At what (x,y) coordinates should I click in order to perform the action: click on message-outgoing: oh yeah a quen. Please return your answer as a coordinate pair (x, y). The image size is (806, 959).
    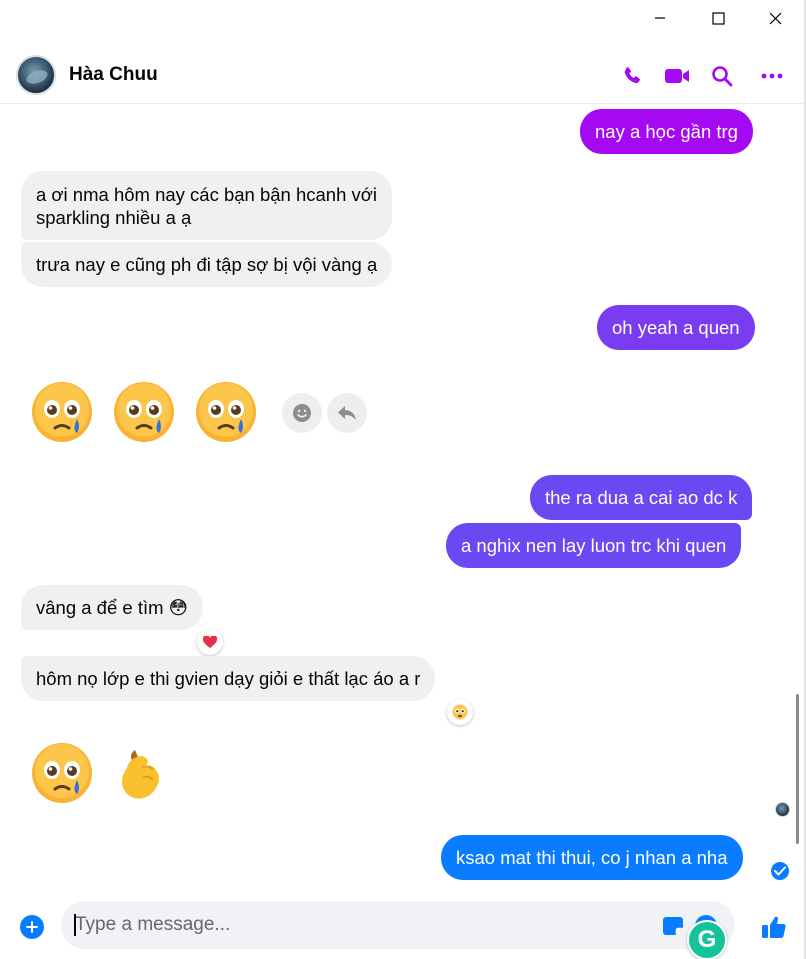
    Looking at the image, I should click on (676, 327).